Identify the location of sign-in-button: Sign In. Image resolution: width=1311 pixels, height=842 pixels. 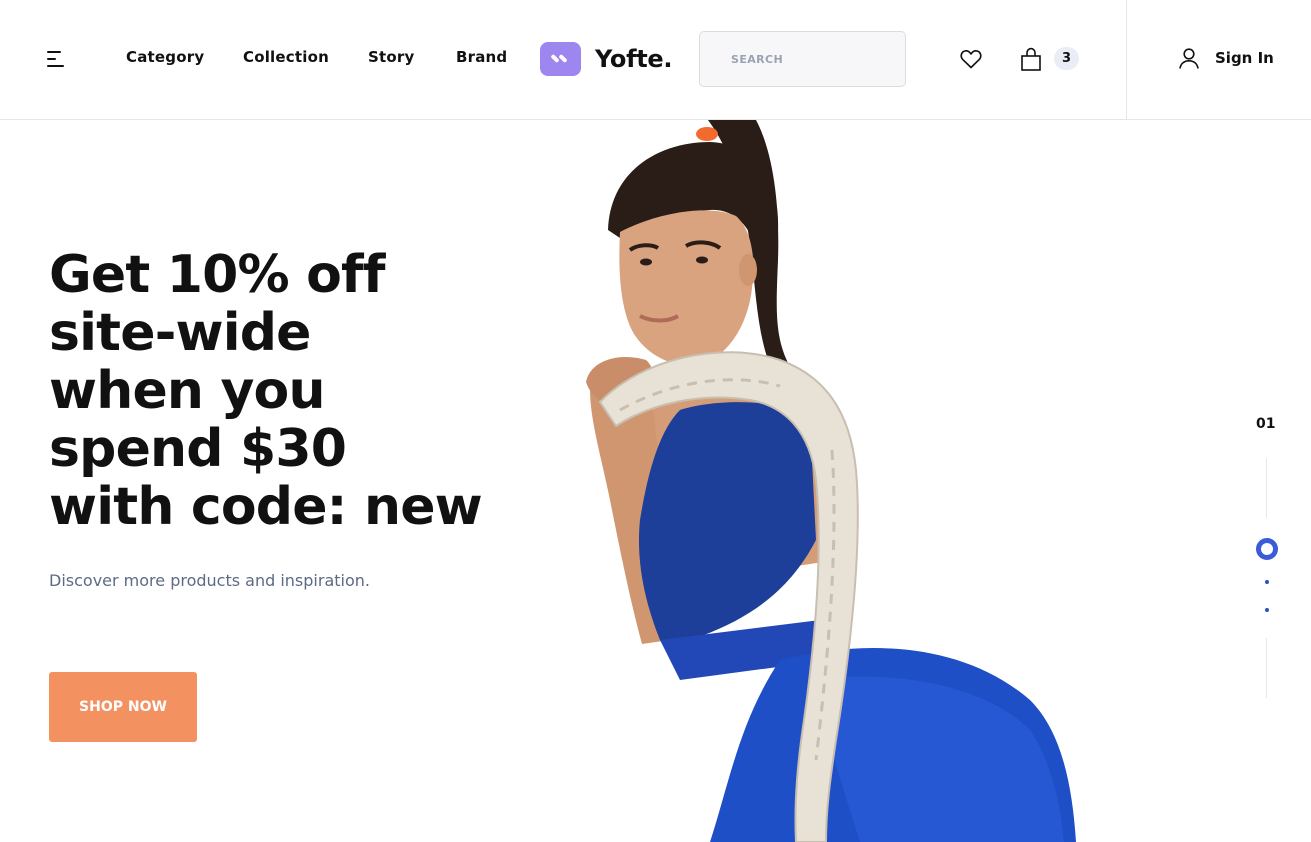
(1225, 58).